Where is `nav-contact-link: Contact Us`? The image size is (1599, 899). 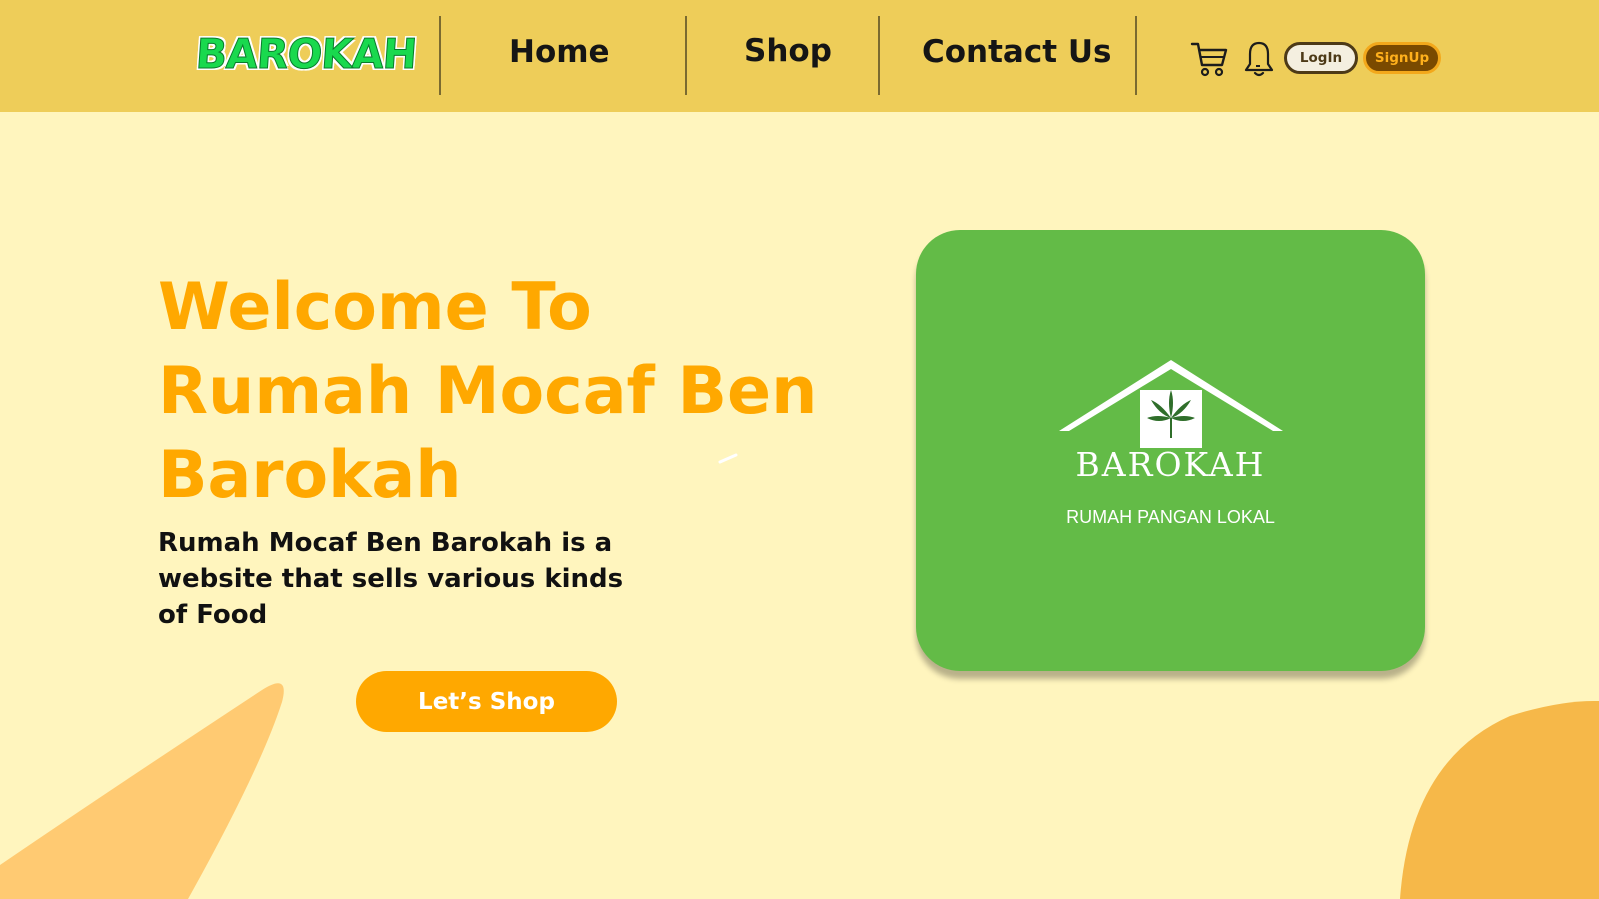
nav-contact-link: Contact Us is located at coordinates (1016, 52).